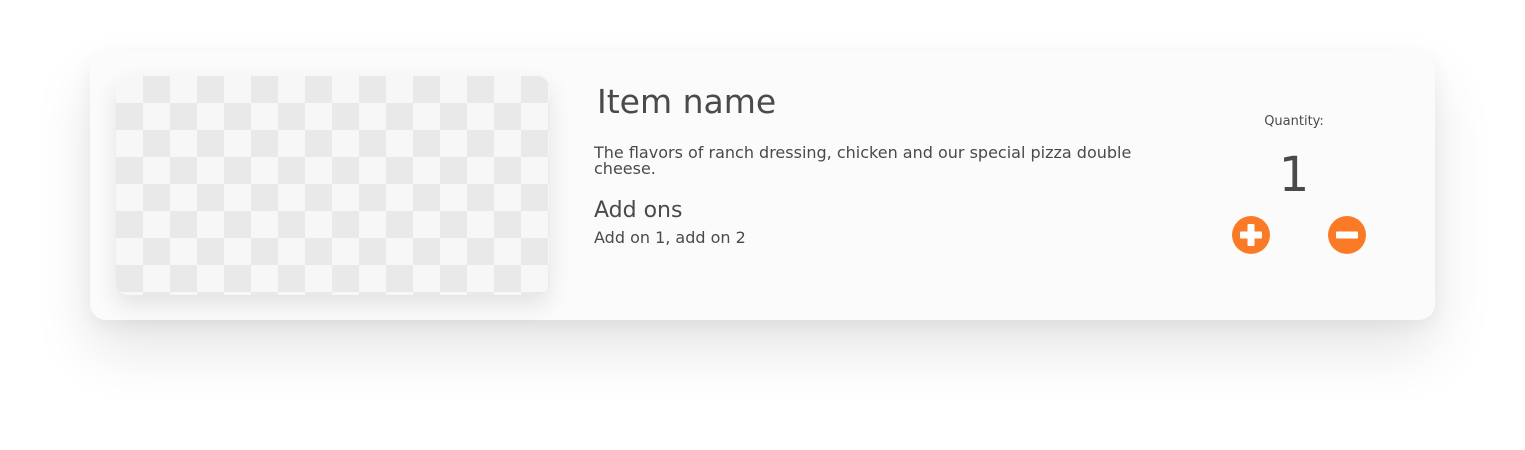 The image size is (1525, 450). I want to click on addons-list: Add on 1, add on 2, so click(670, 237).